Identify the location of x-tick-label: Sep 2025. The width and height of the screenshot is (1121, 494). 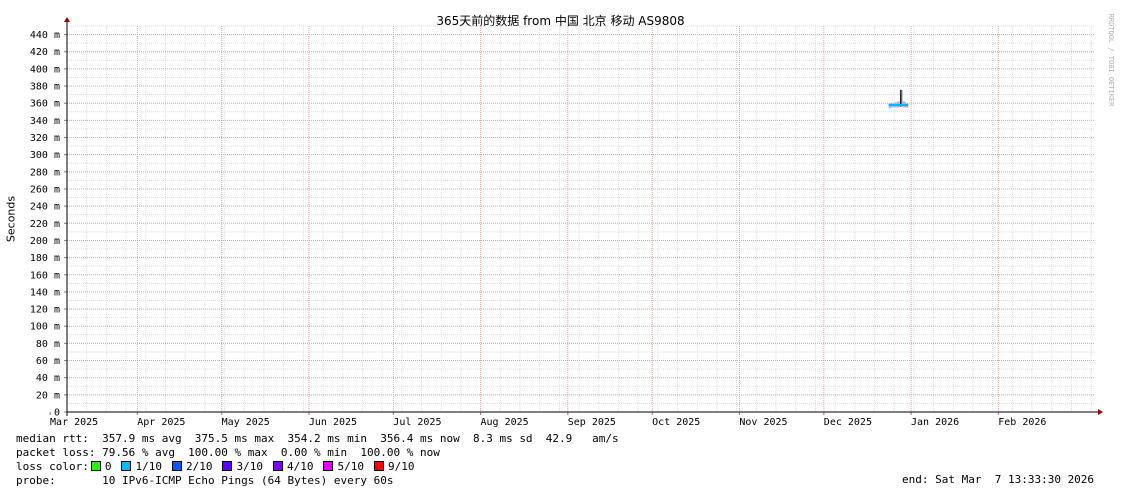
(592, 422).